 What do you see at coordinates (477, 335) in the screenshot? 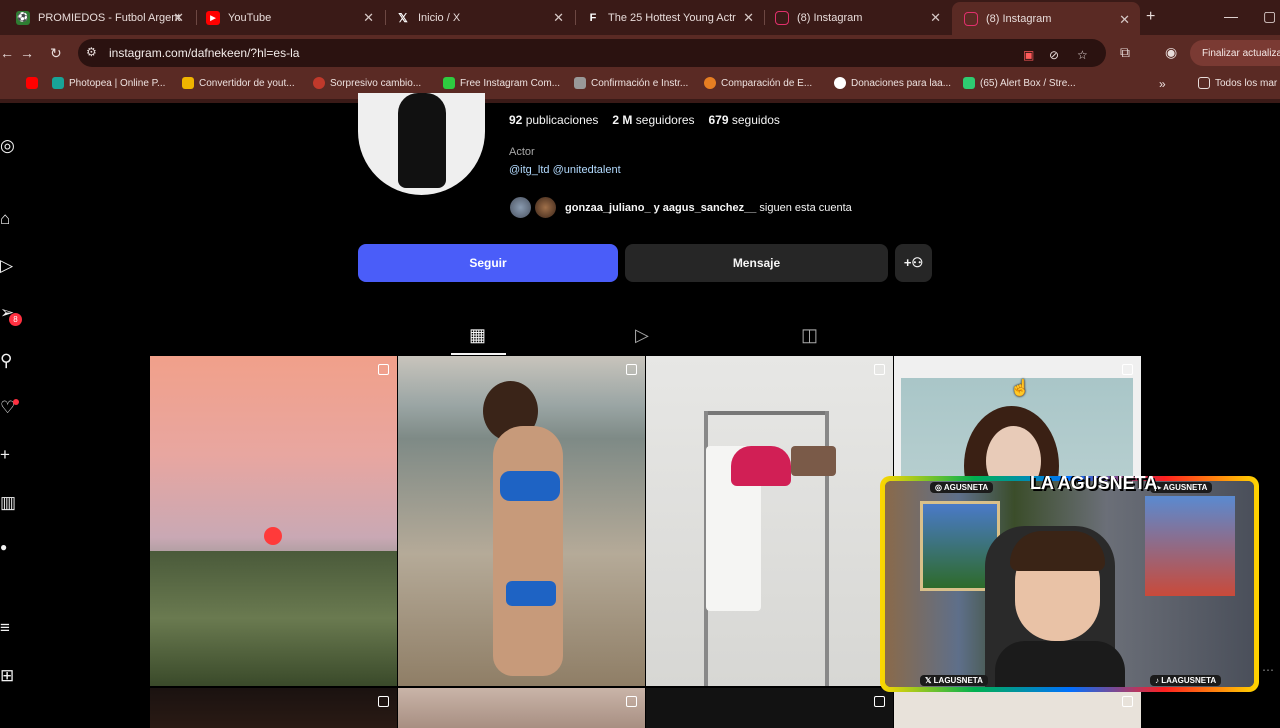
I see `posts-grid-tab: ▦` at bounding box center [477, 335].